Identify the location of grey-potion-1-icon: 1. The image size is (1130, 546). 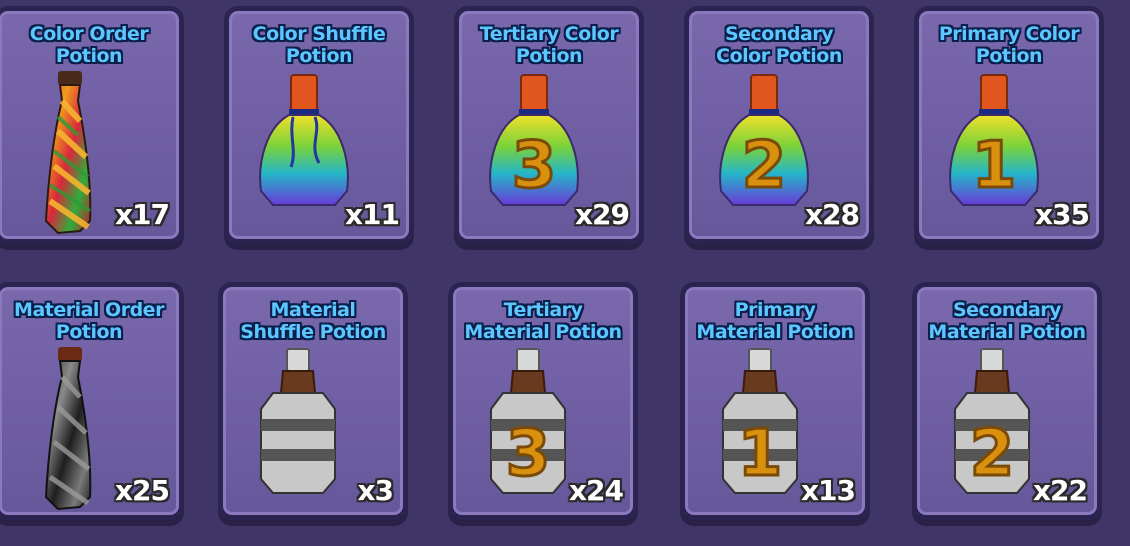
(760, 431).